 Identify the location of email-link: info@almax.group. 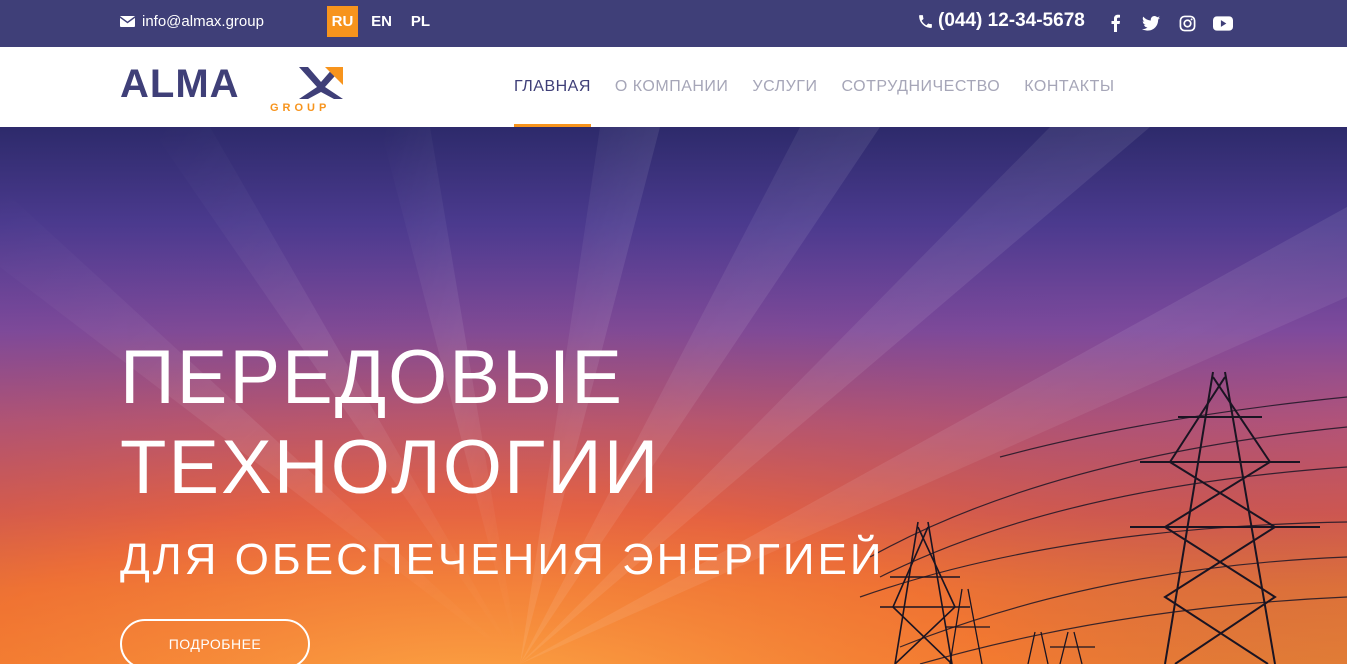
(192, 21).